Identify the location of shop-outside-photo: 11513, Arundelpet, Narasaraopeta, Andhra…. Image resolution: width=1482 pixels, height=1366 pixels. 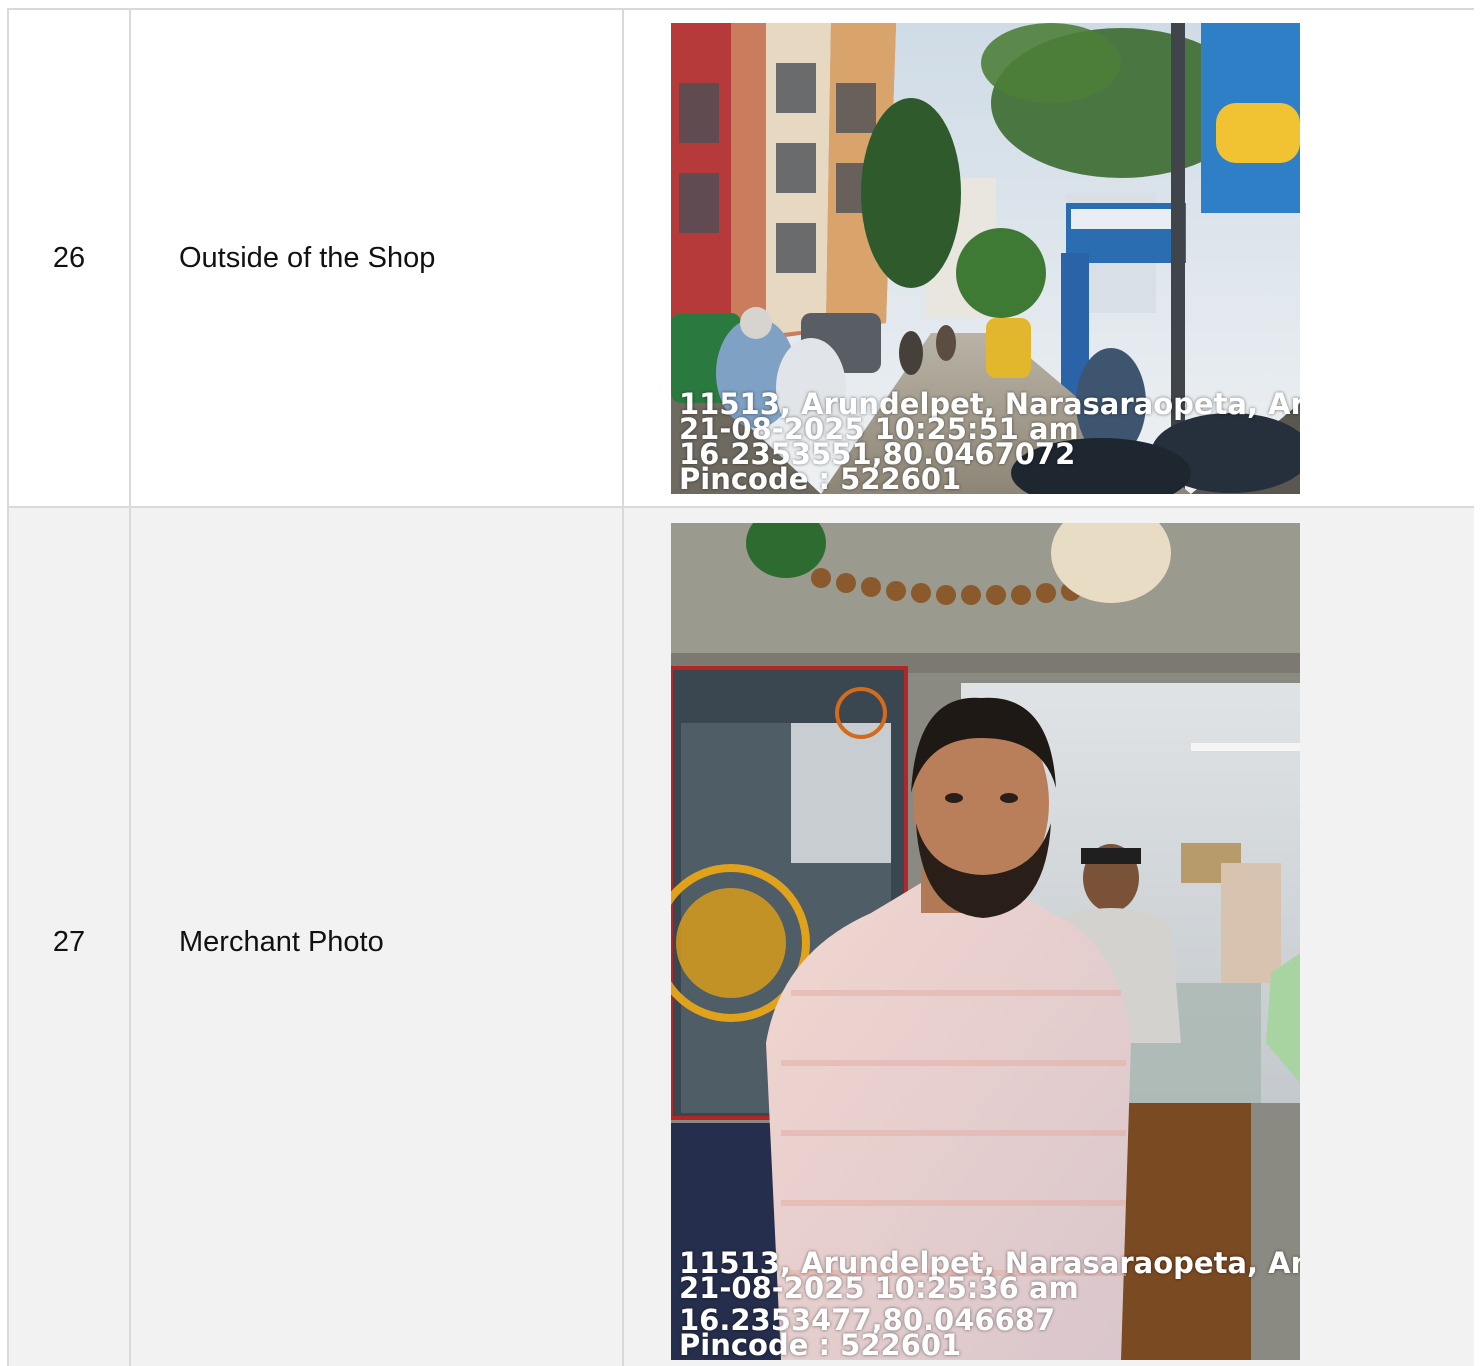
(985, 258).